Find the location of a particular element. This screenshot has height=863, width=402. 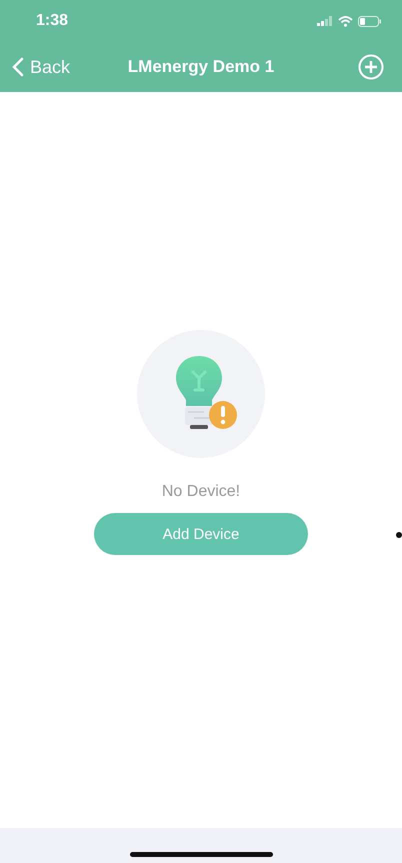

chevron-left-icon is located at coordinates (18, 67).